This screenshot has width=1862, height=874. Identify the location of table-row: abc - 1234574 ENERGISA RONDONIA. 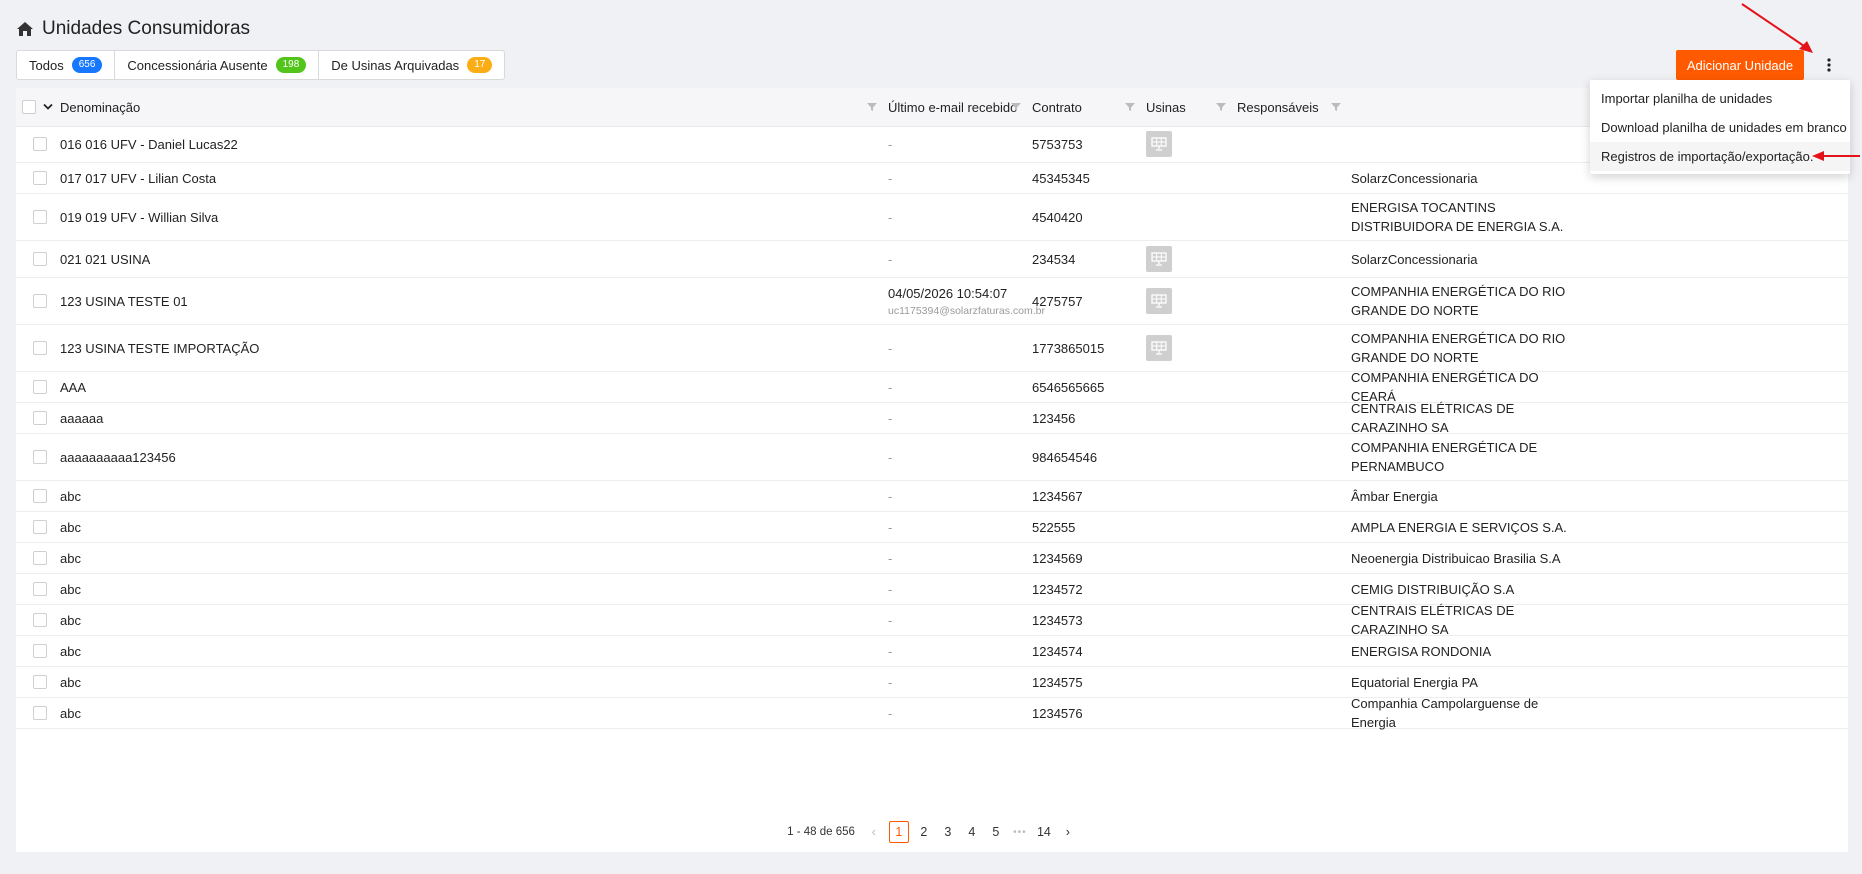
(932, 651).